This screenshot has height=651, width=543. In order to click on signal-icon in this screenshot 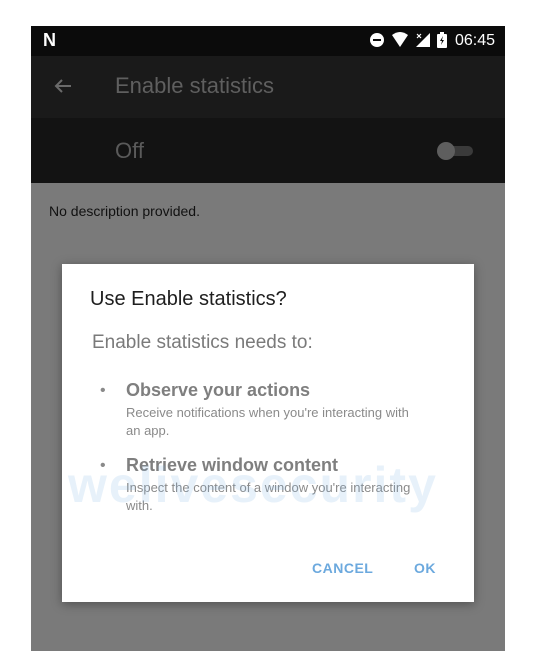, I will do `click(423, 41)`.